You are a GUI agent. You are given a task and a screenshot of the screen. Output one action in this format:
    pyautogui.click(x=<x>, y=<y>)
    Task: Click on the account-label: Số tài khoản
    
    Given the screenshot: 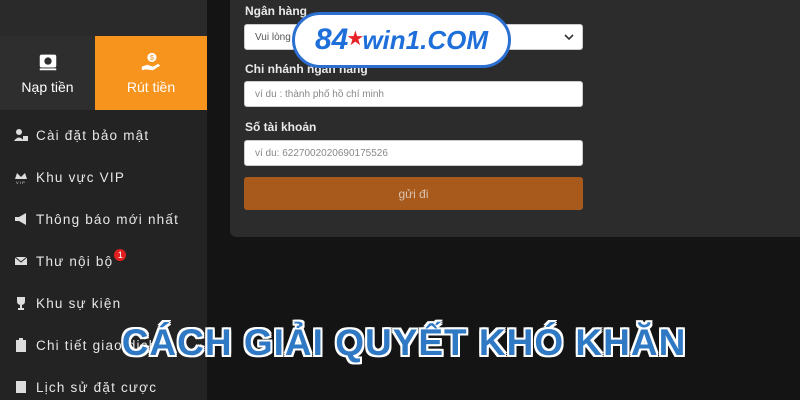 What is the action you would take?
    pyautogui.click(x=281, y=127)
    